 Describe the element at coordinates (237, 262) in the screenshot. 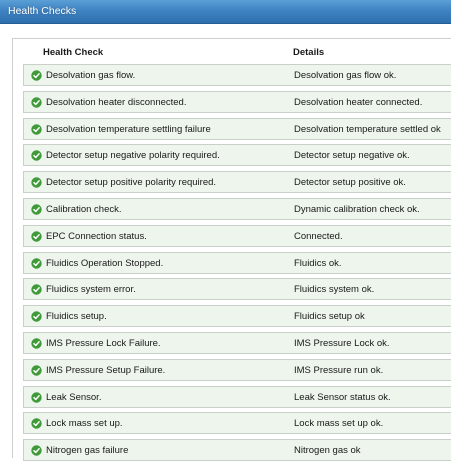

I see `table-row: Fluidics Operation Stopped. Fluidics ok.` at that location.